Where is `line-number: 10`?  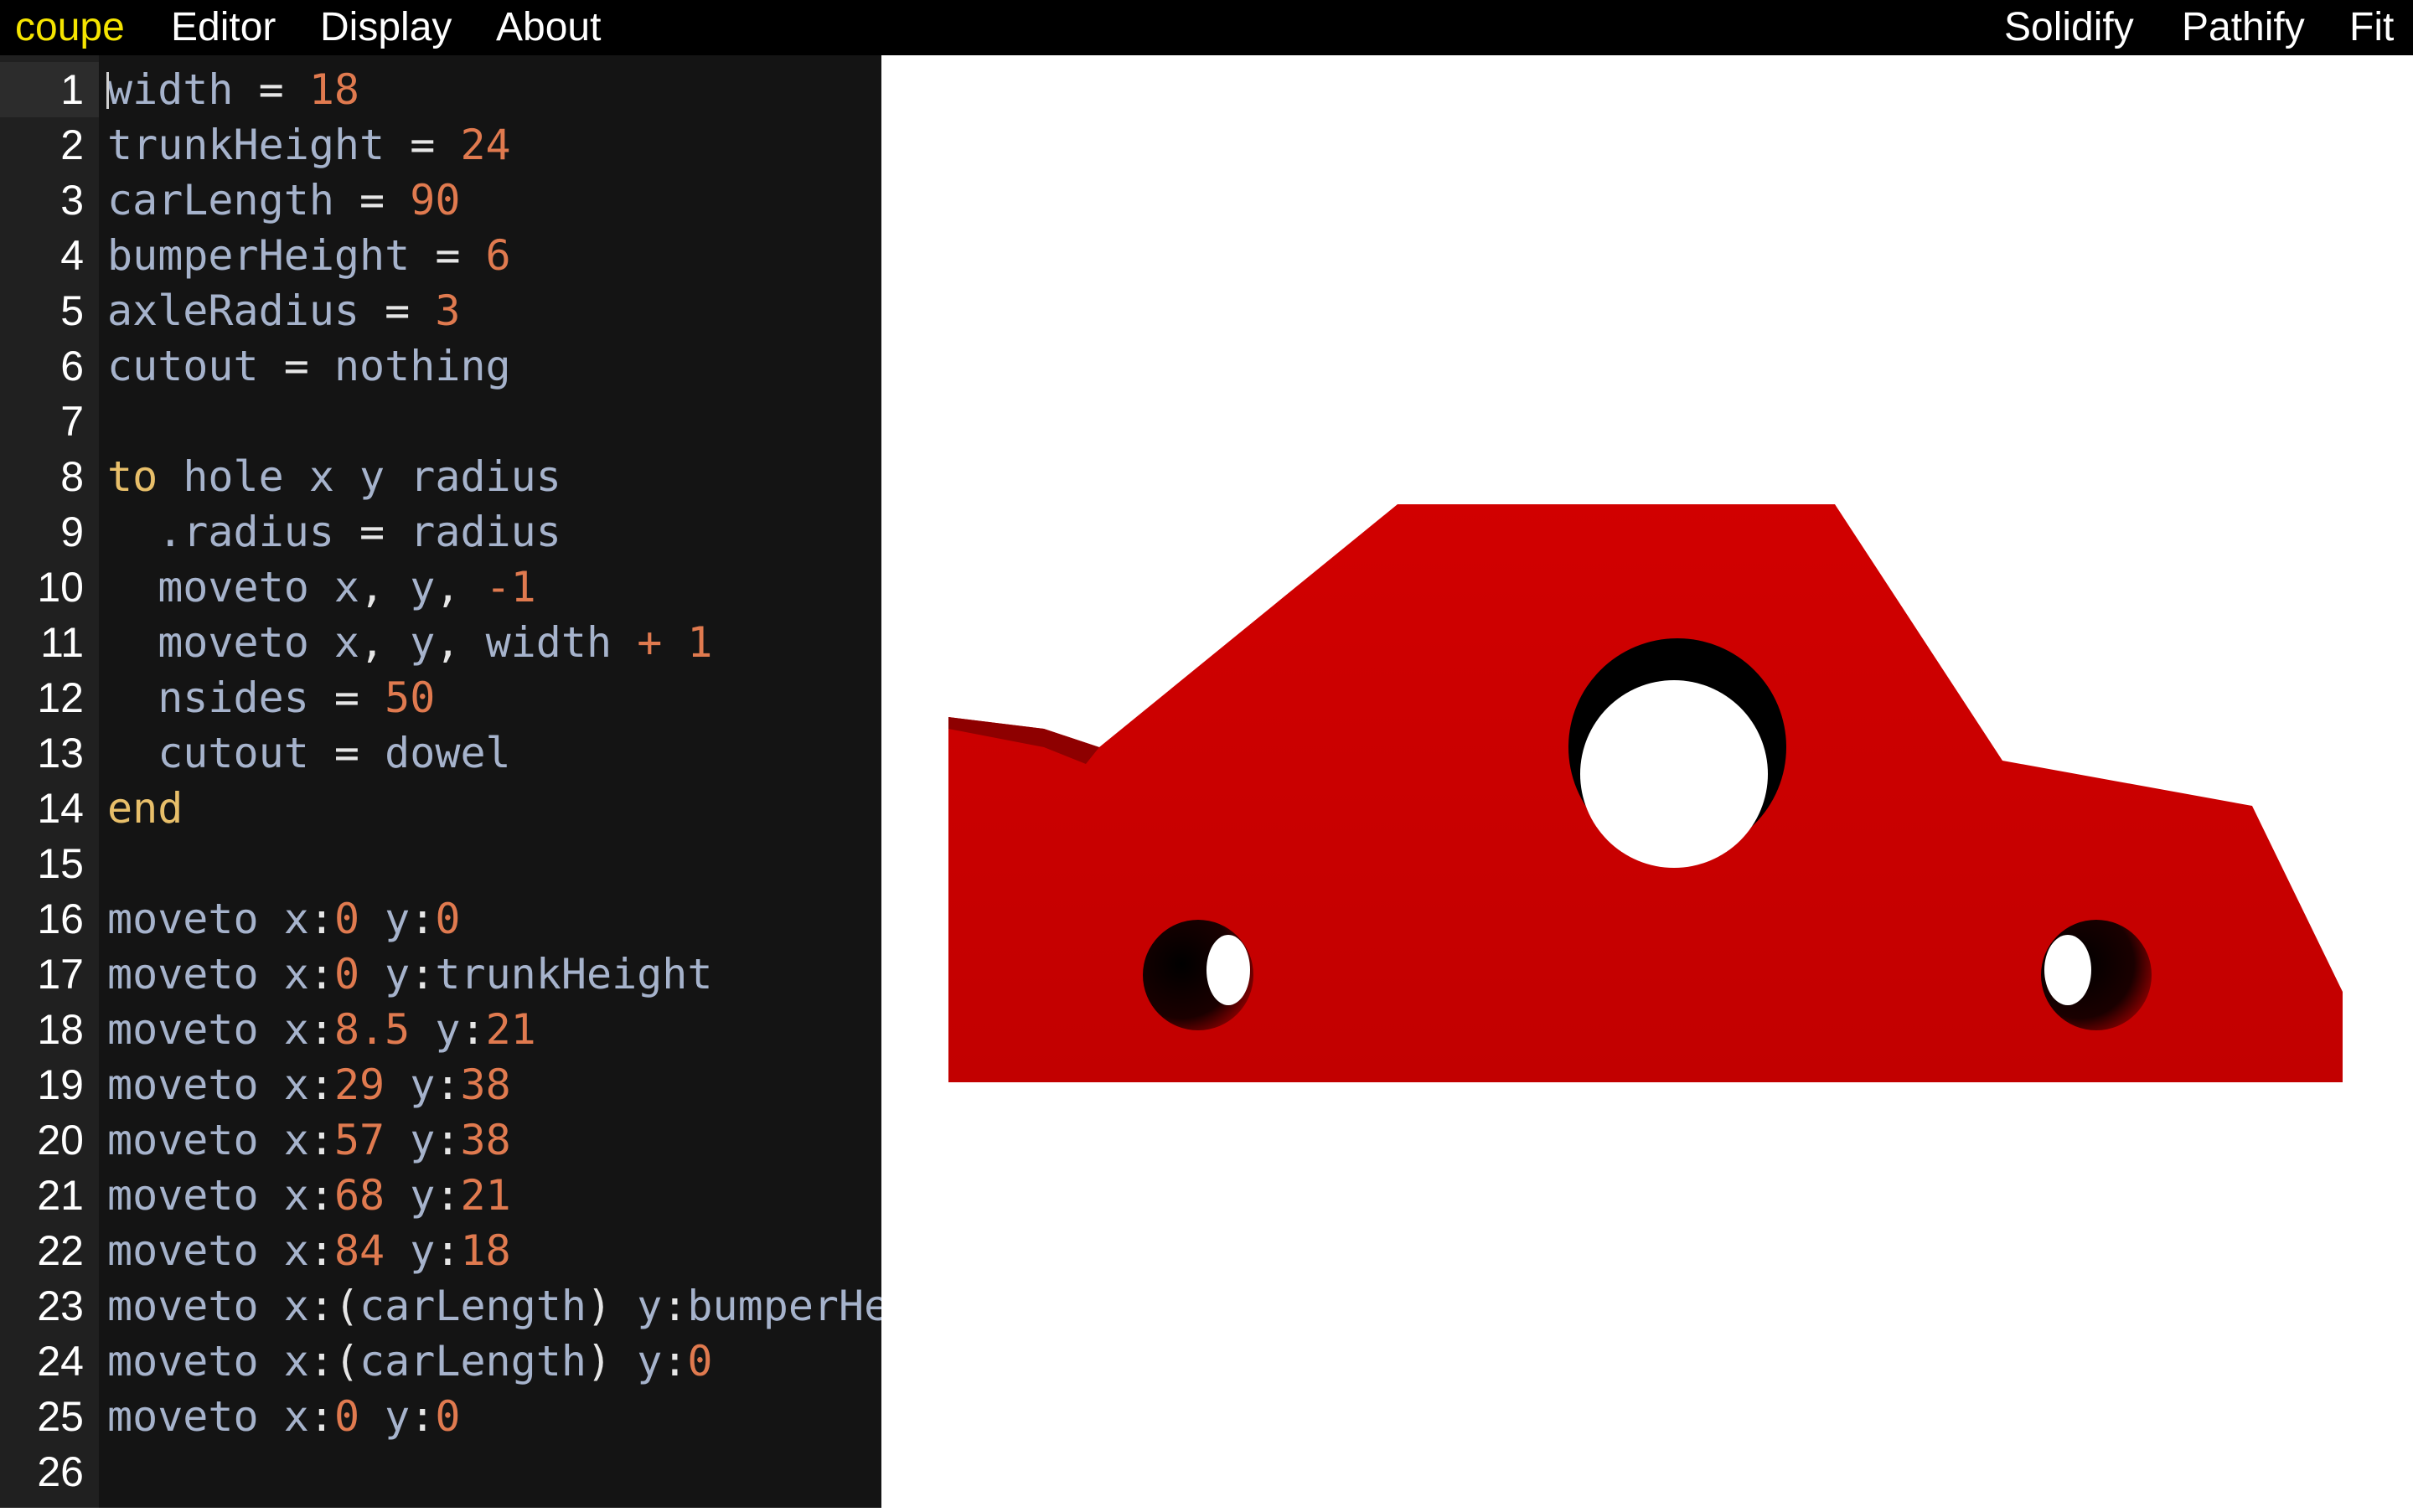 line-number: 10 is located at coordinates (60, 587).